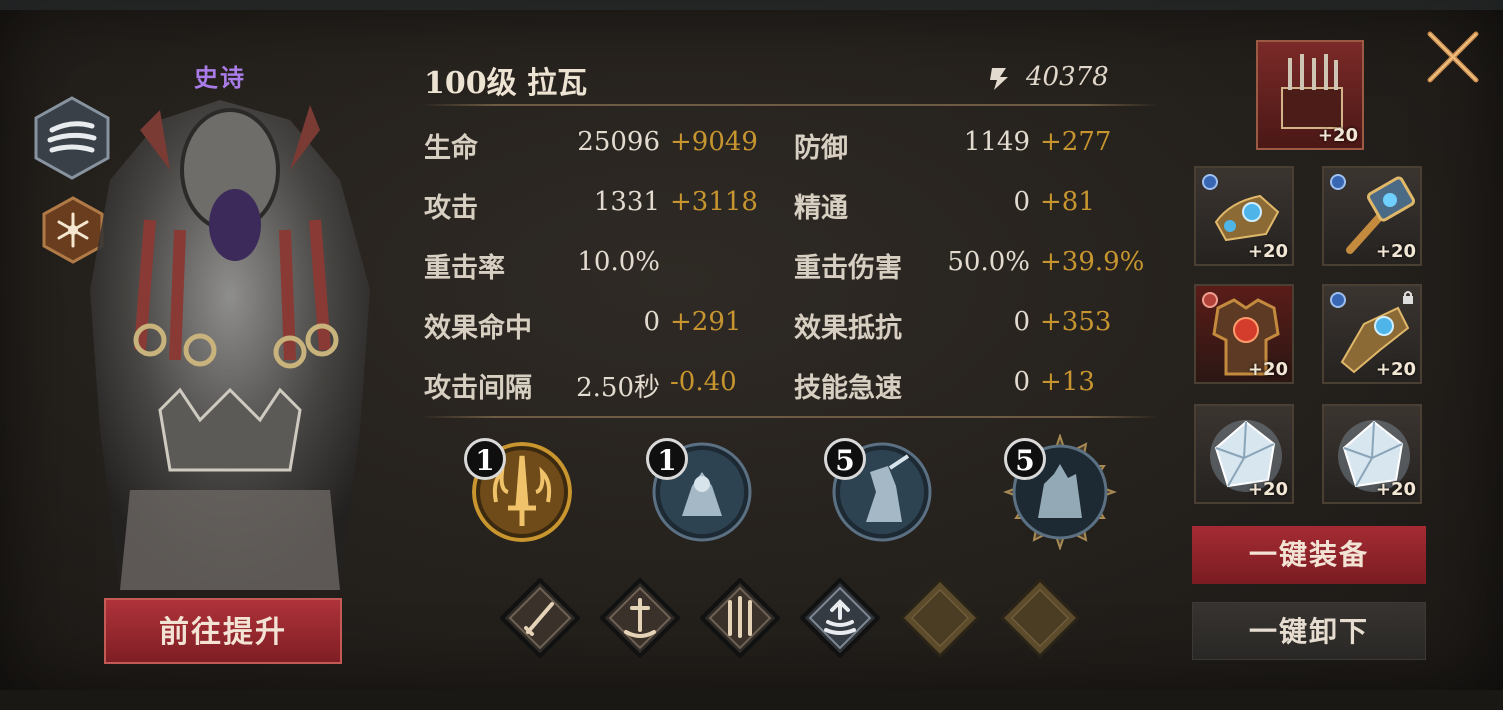 The image size is (1503, 710). I want to click on stat-bonus-value: +3118, so click(714, 202).